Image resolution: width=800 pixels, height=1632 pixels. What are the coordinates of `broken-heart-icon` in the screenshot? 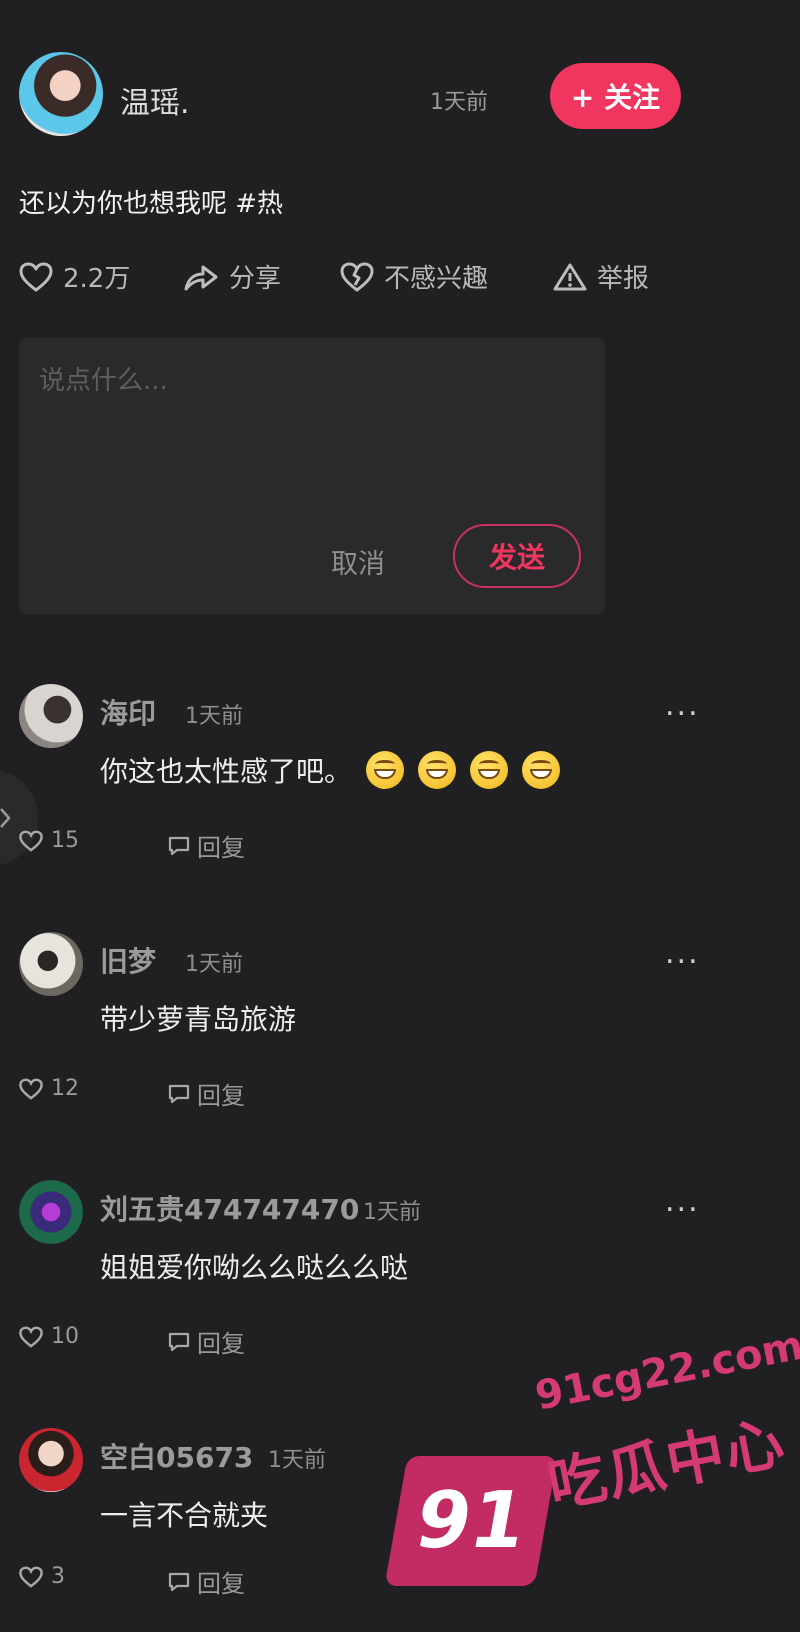 It's located at (357, 276).